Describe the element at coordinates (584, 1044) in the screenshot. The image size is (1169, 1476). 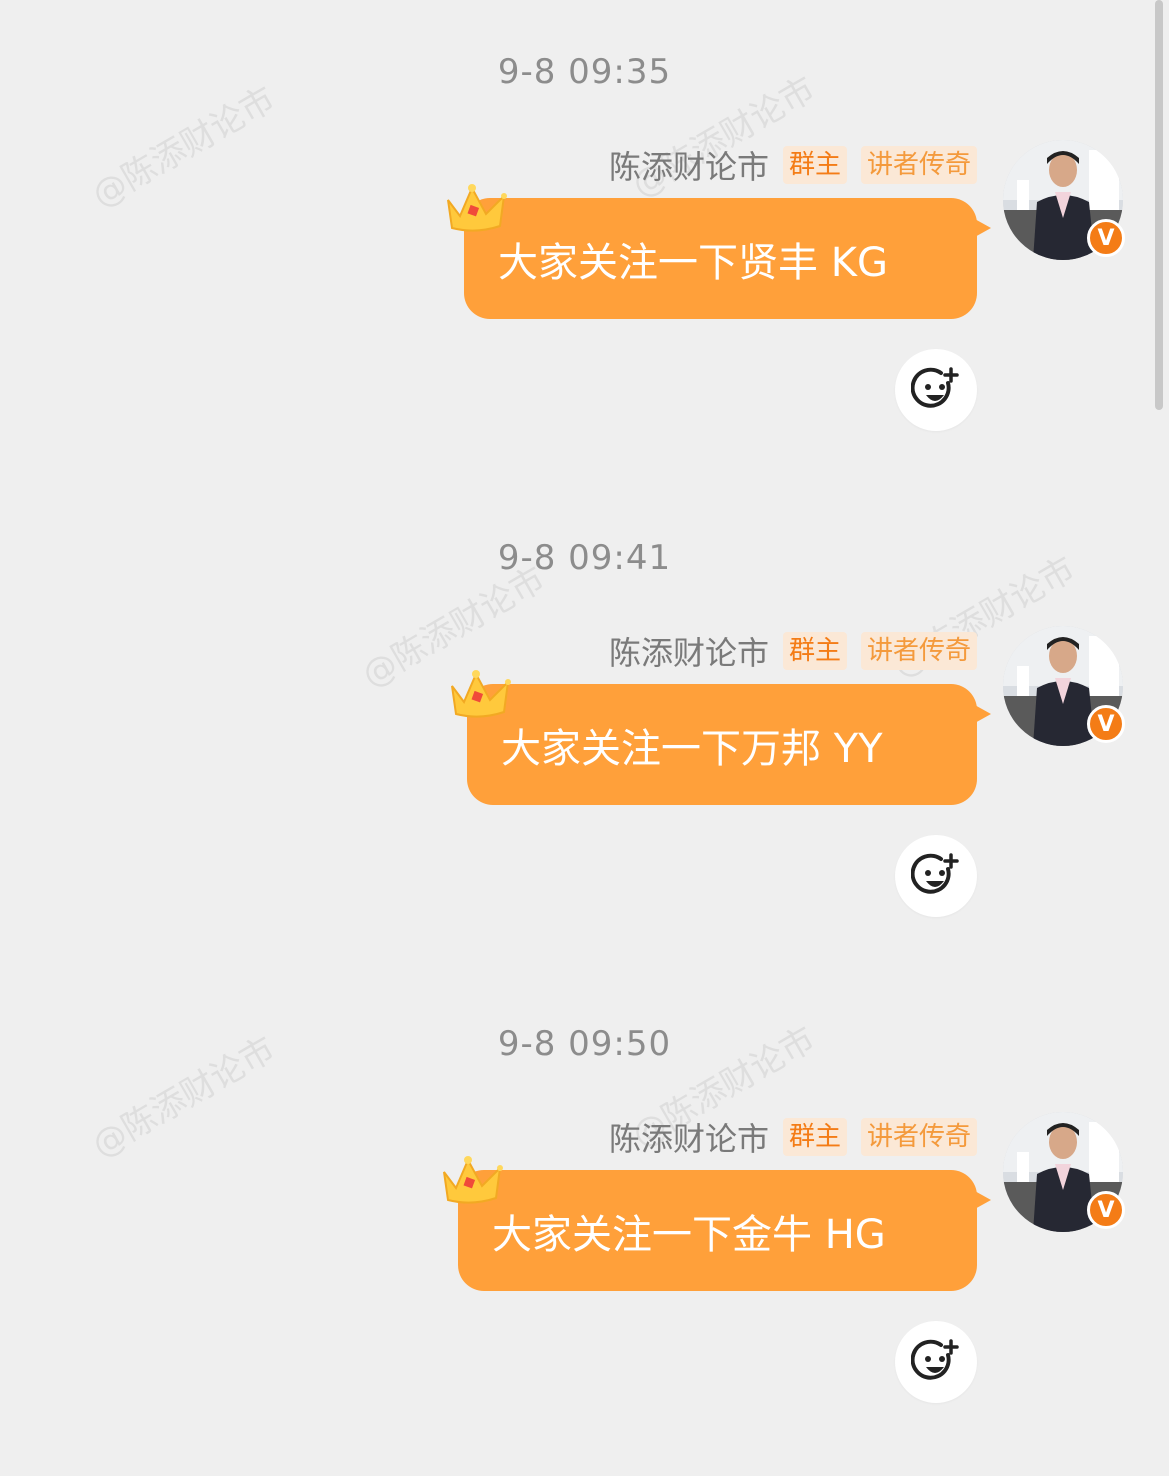
I see `message-timestamp: 9-8 09:50` at that location.